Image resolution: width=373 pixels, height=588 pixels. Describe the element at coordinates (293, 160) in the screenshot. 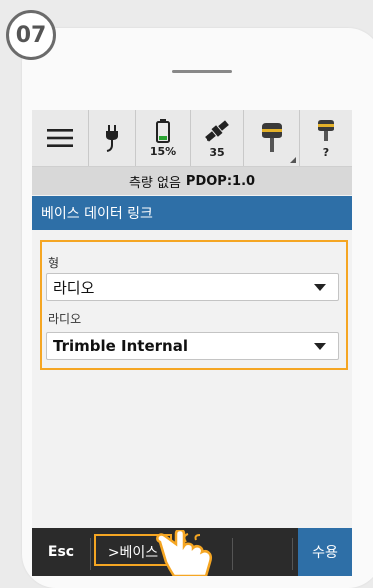

I see `corner-indicator-icon` at that location.